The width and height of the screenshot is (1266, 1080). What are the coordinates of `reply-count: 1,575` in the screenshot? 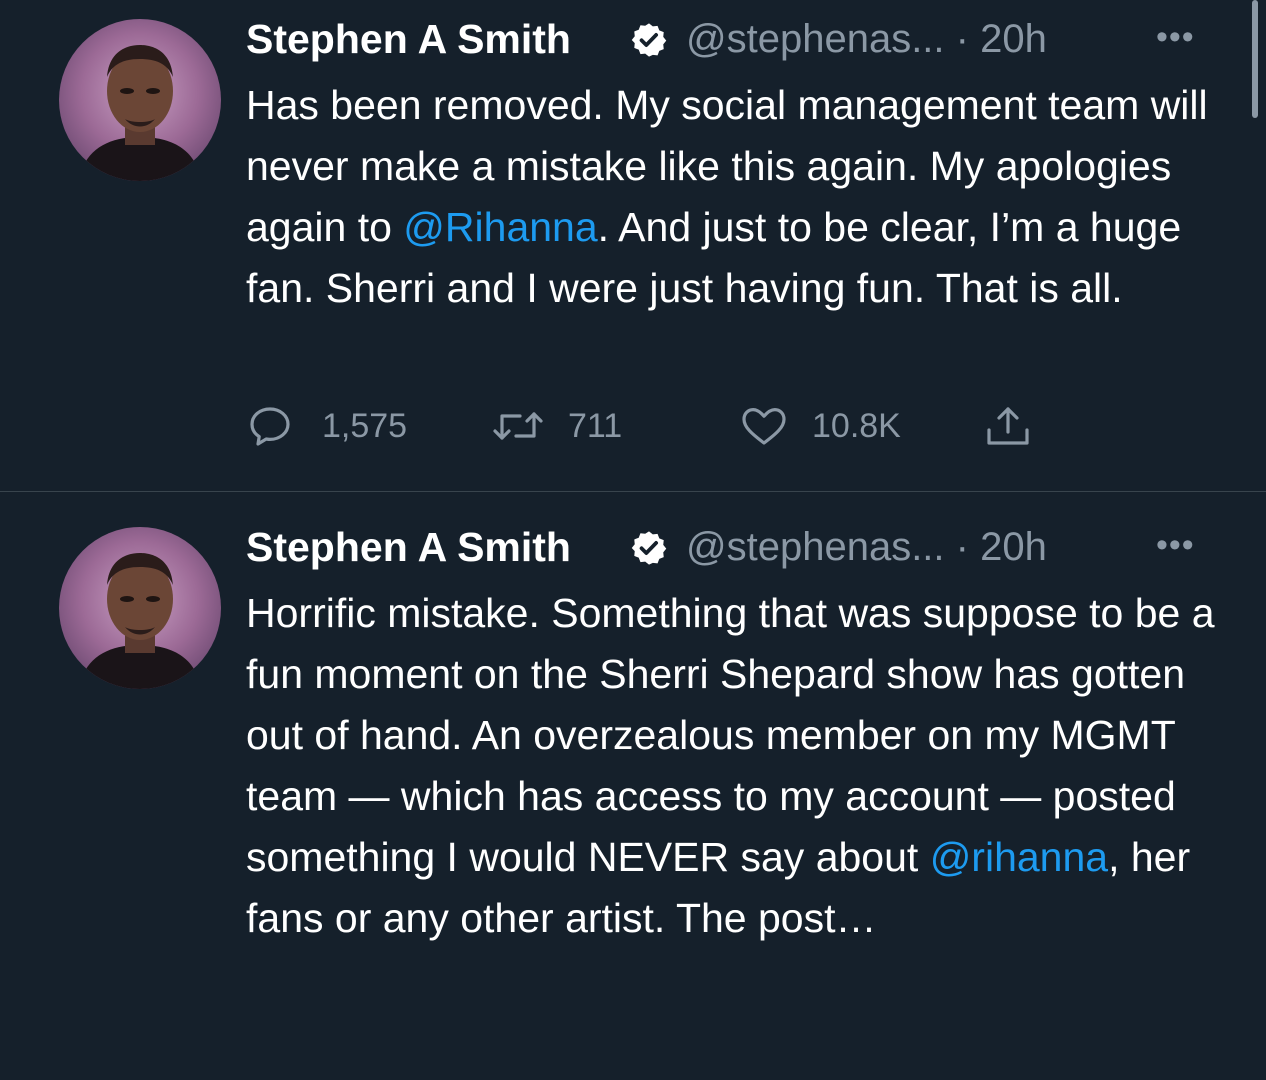 It's located at (365, 426).